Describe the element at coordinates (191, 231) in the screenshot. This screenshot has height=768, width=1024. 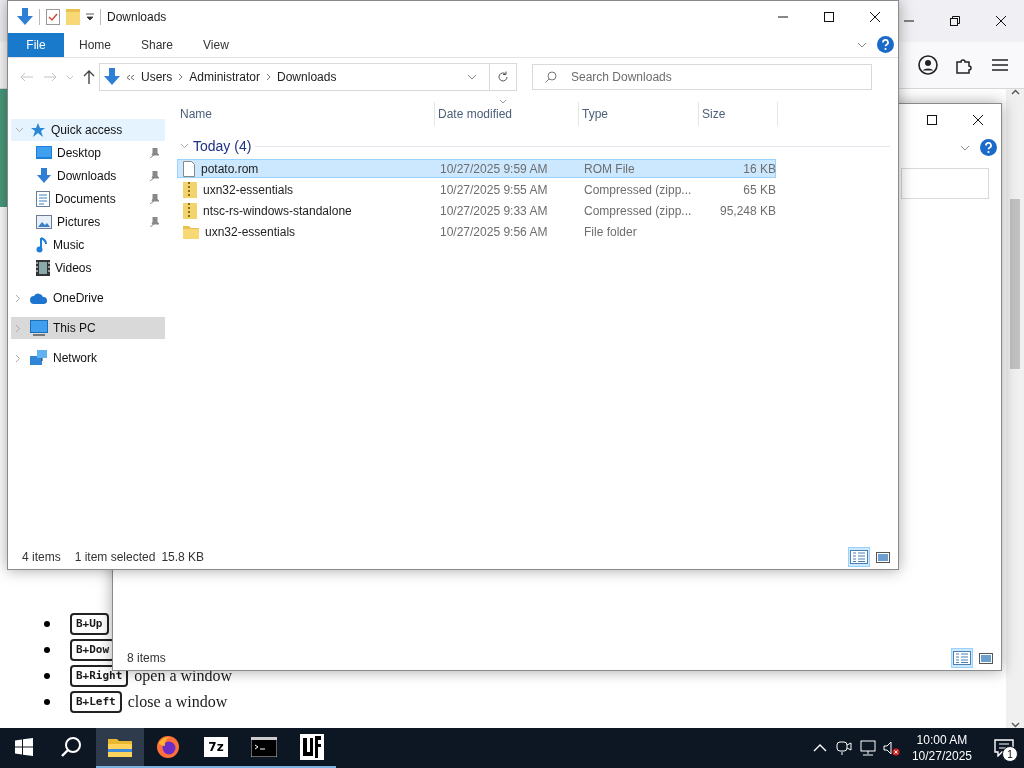
I see `folder-icon` at that location.